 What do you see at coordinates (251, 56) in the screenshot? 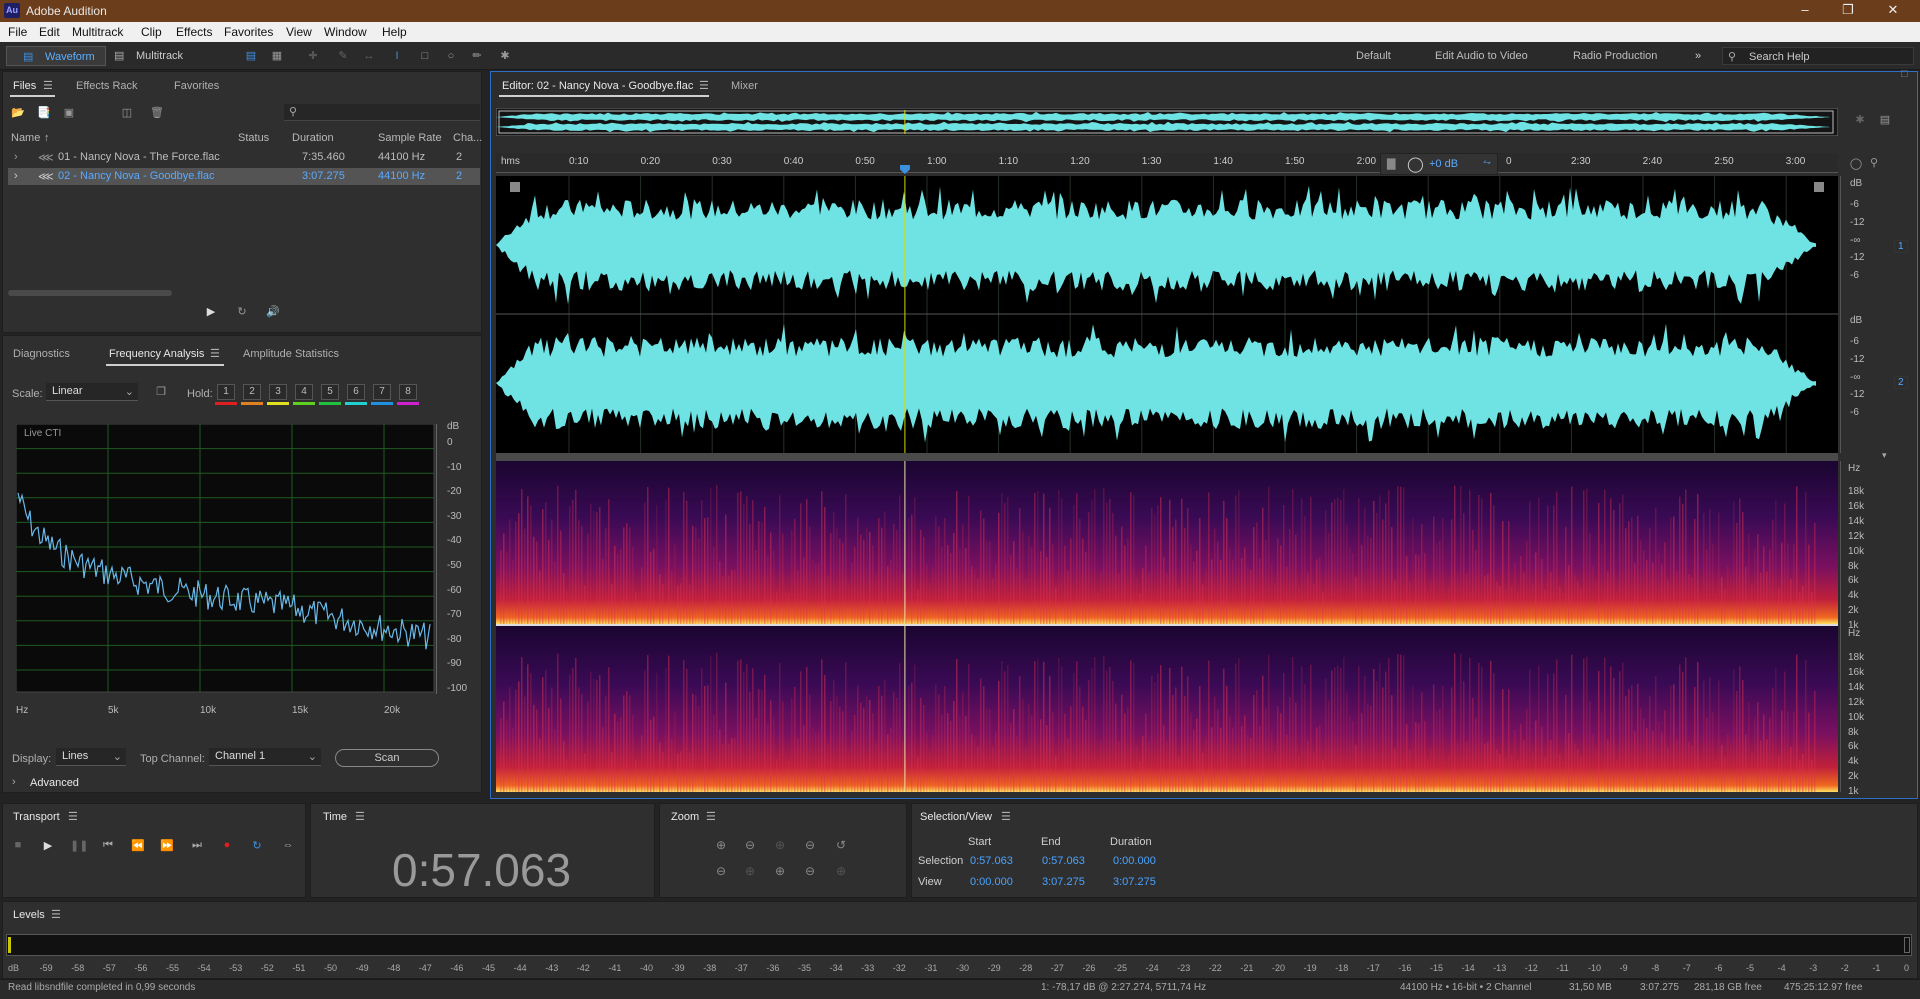
I see `spectral-display-icon: ▤` at bounding box center [251, 56].